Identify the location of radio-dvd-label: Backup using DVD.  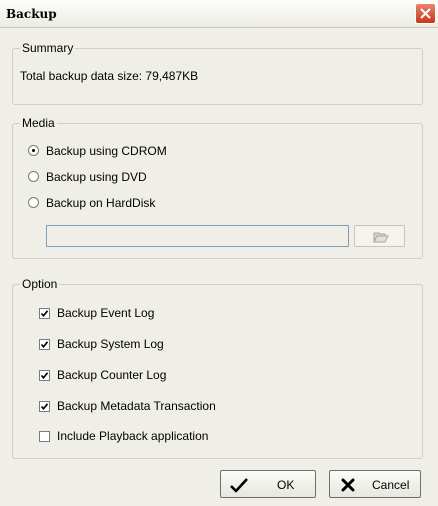
(96, 177).